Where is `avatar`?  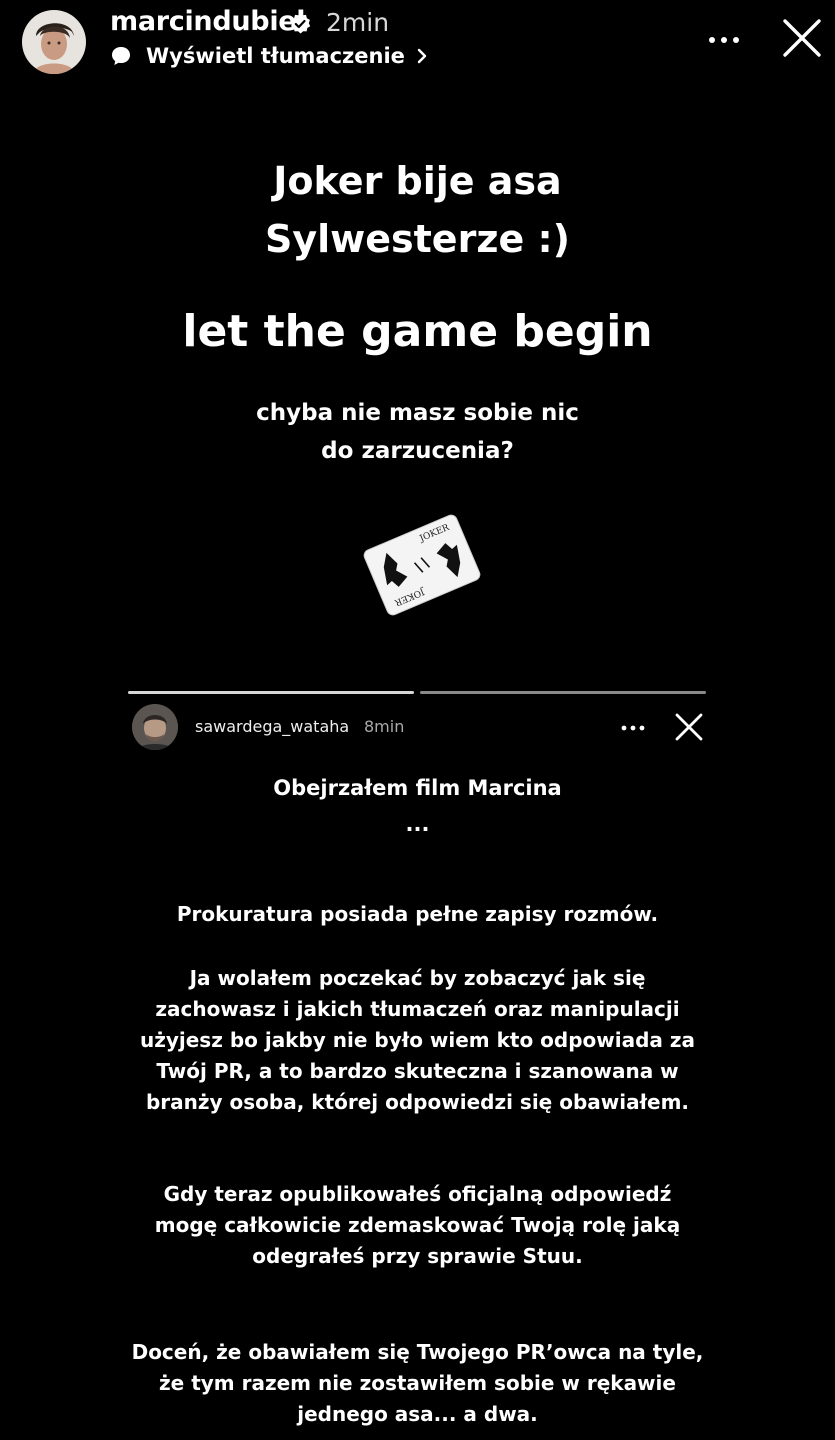 avatar is located at coordinates (54, 42).